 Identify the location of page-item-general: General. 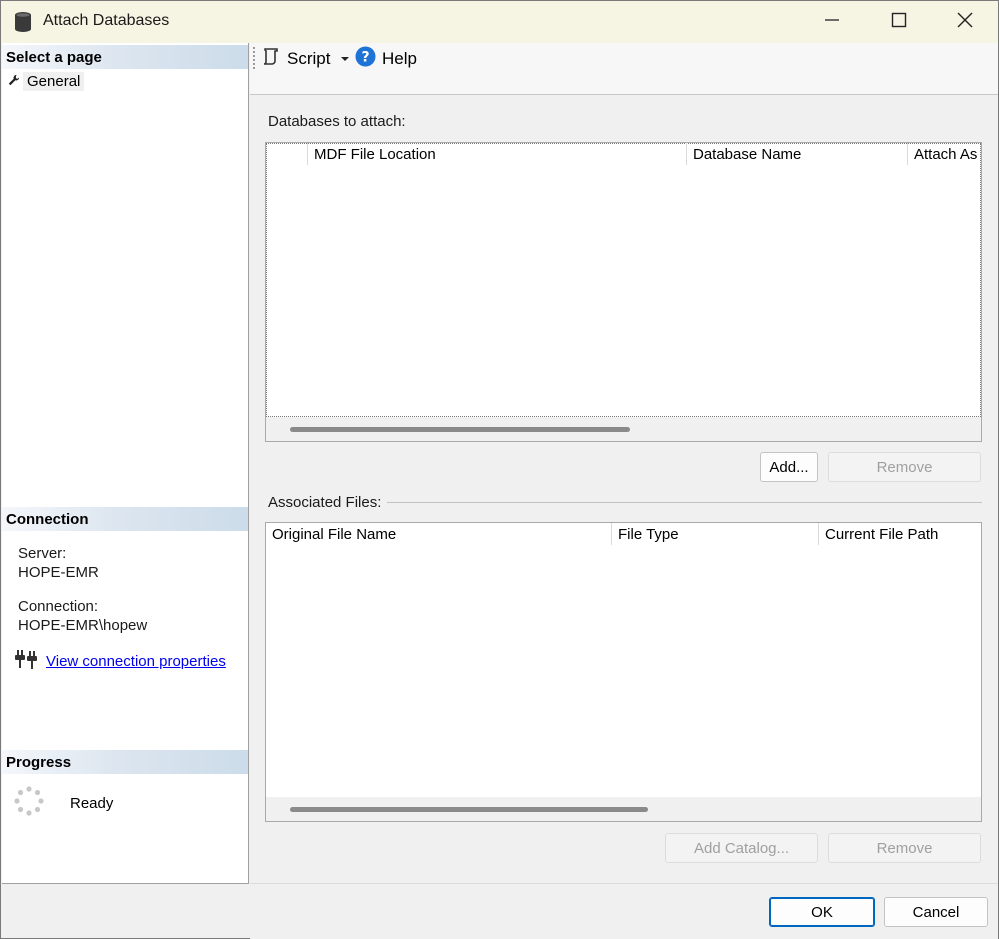
(46, 81).